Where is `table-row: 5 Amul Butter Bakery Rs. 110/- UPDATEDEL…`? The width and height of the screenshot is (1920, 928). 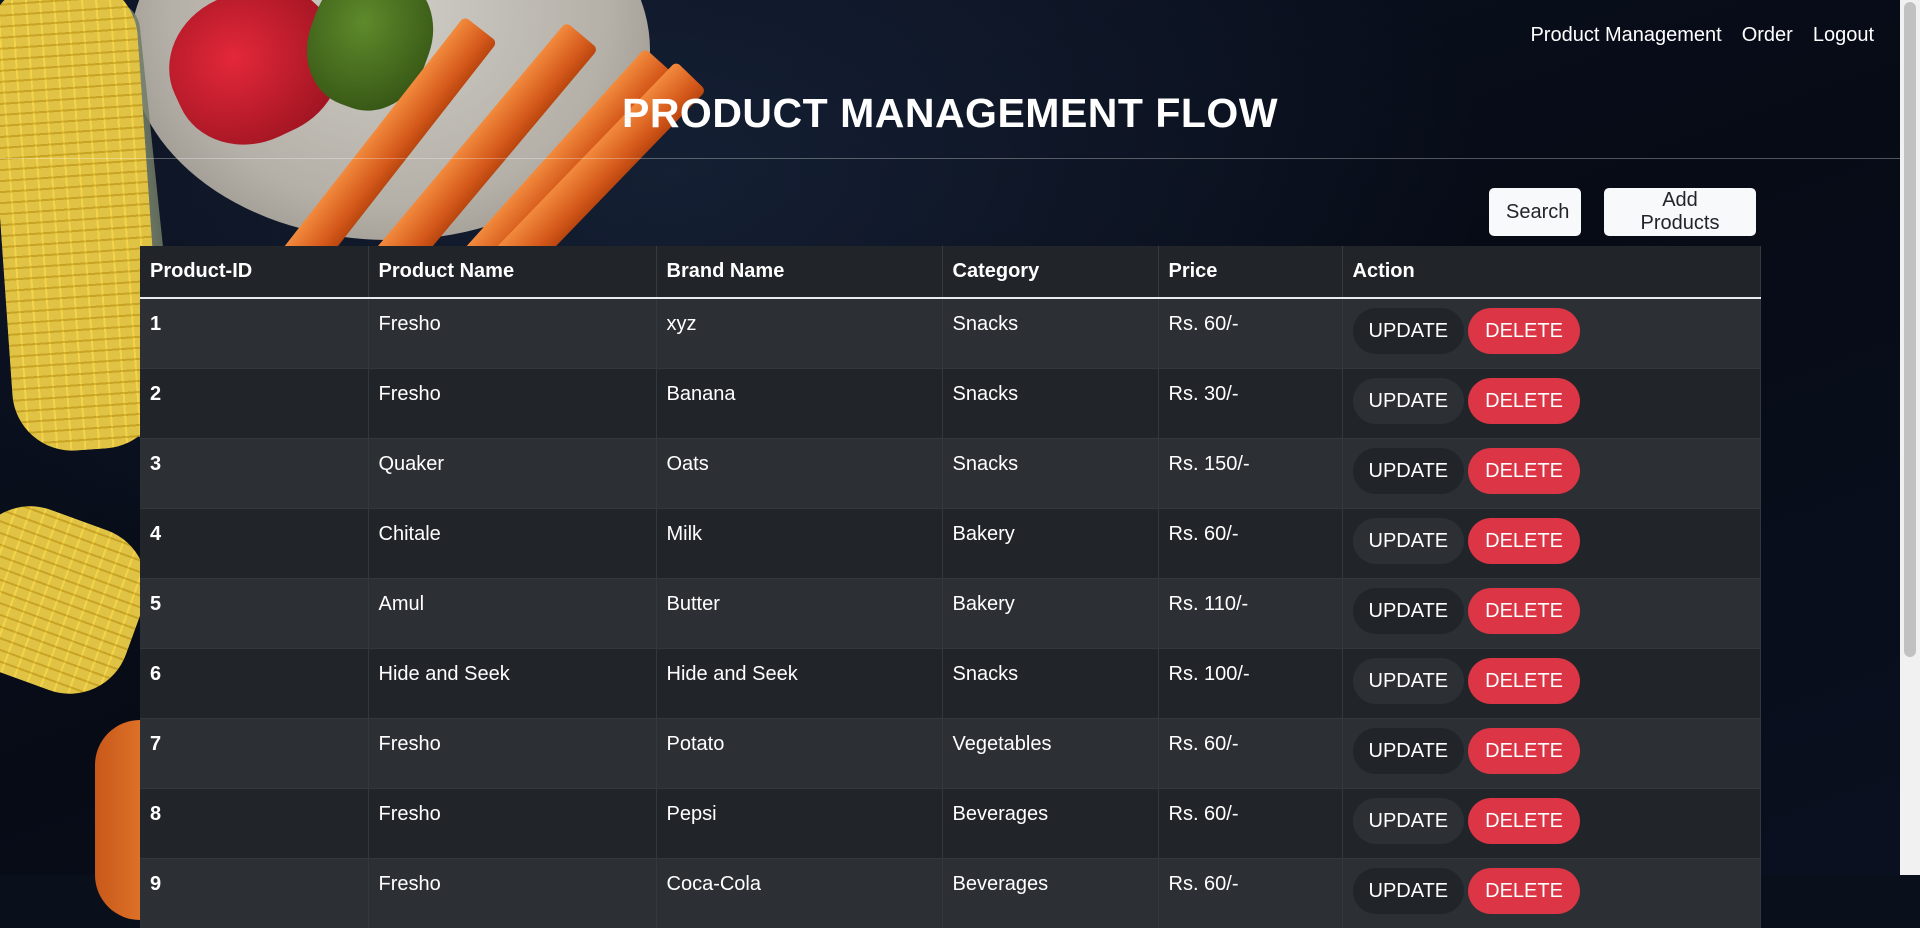 table-row: 5 Amul Butter Bakery Rs. 110/- UPDATEDEL… is located at coordinates (950, 614).